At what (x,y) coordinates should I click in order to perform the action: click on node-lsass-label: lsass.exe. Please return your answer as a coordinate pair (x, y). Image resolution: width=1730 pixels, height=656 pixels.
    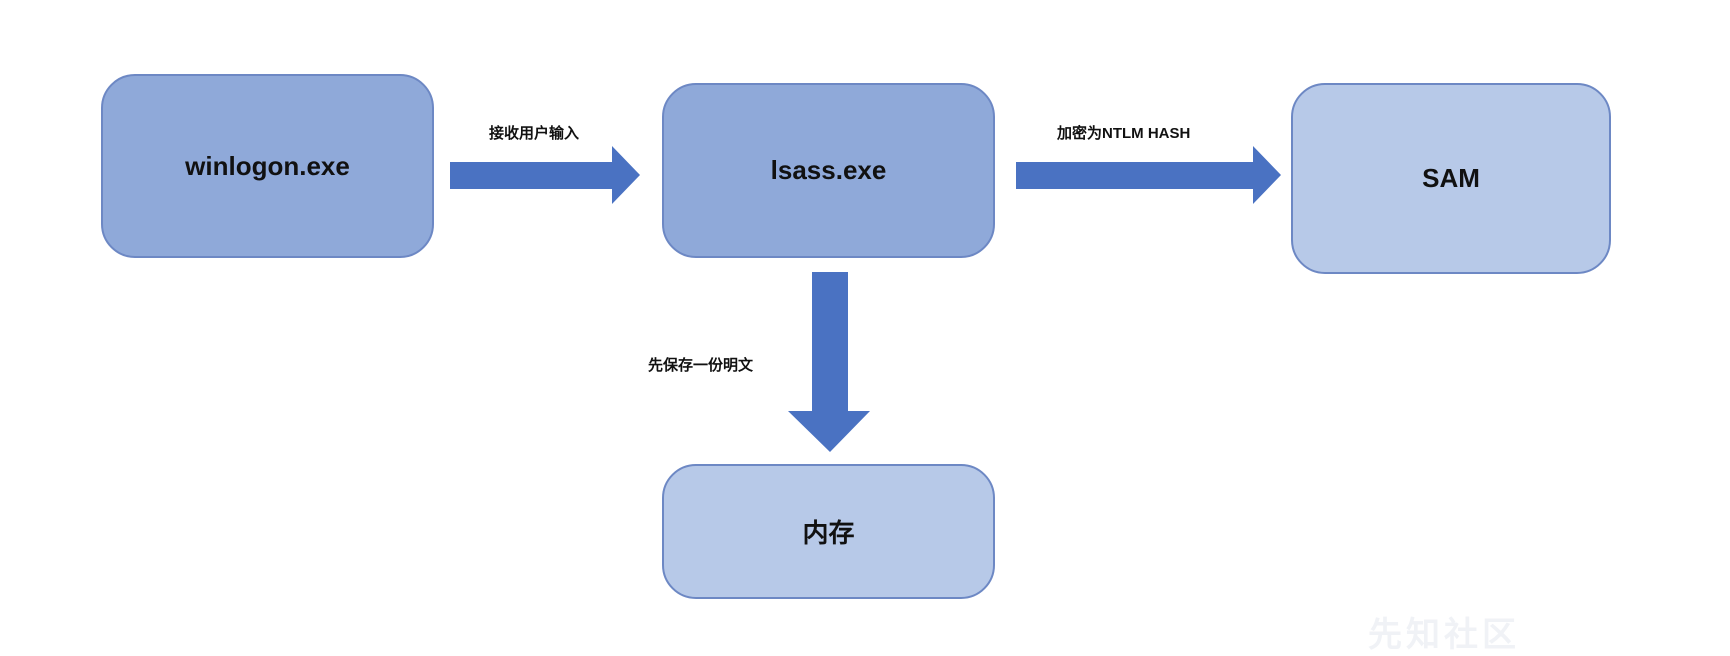
    Looking at the image, I should click on (828, 170).